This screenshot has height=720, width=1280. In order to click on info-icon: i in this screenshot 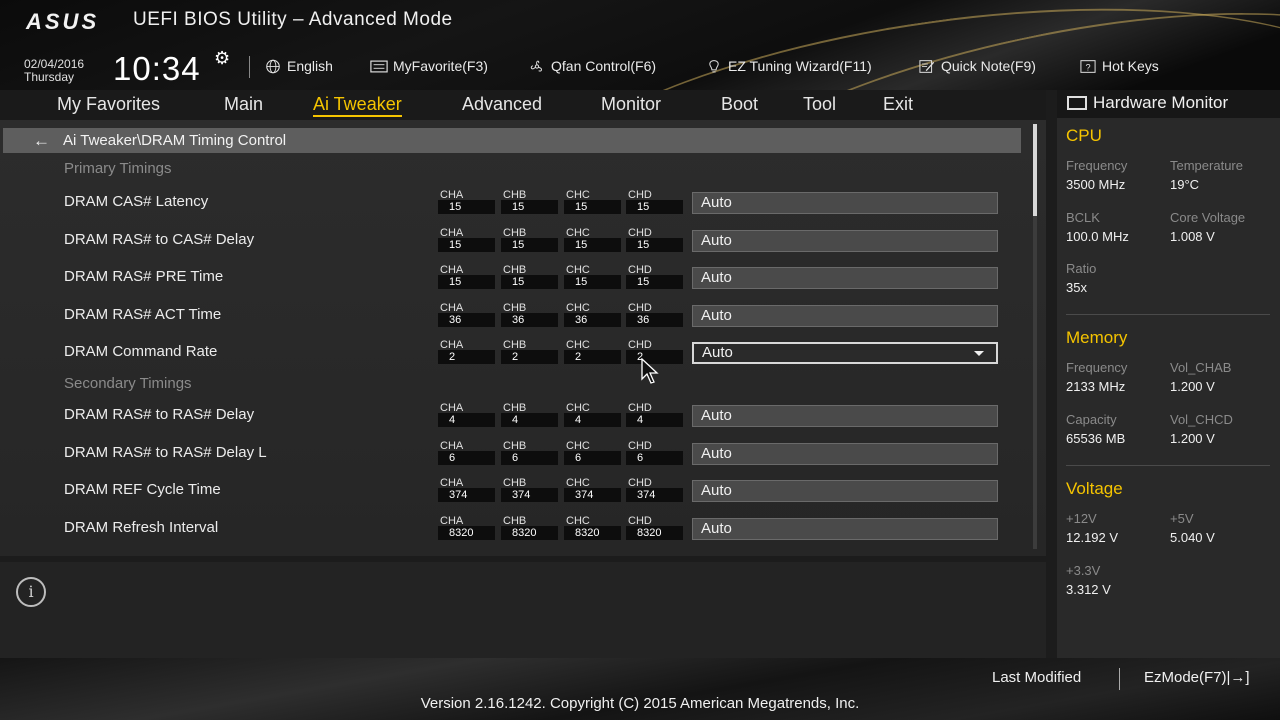, I will do `click(31, 592)`.